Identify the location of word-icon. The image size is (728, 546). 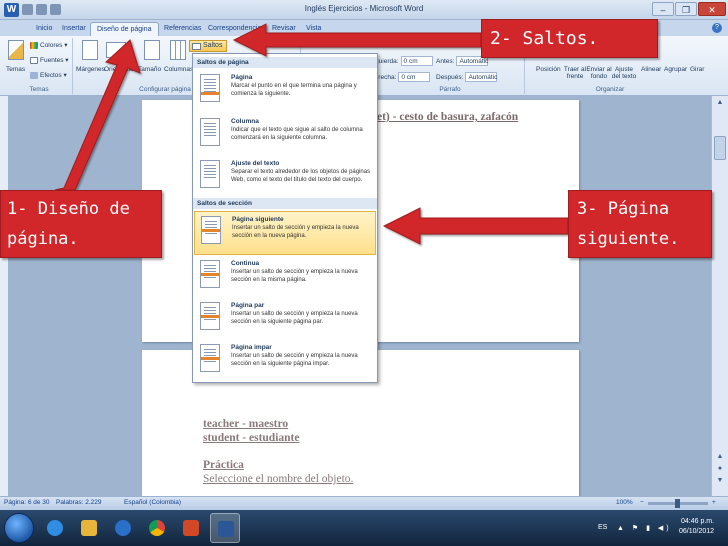
(226, 529).